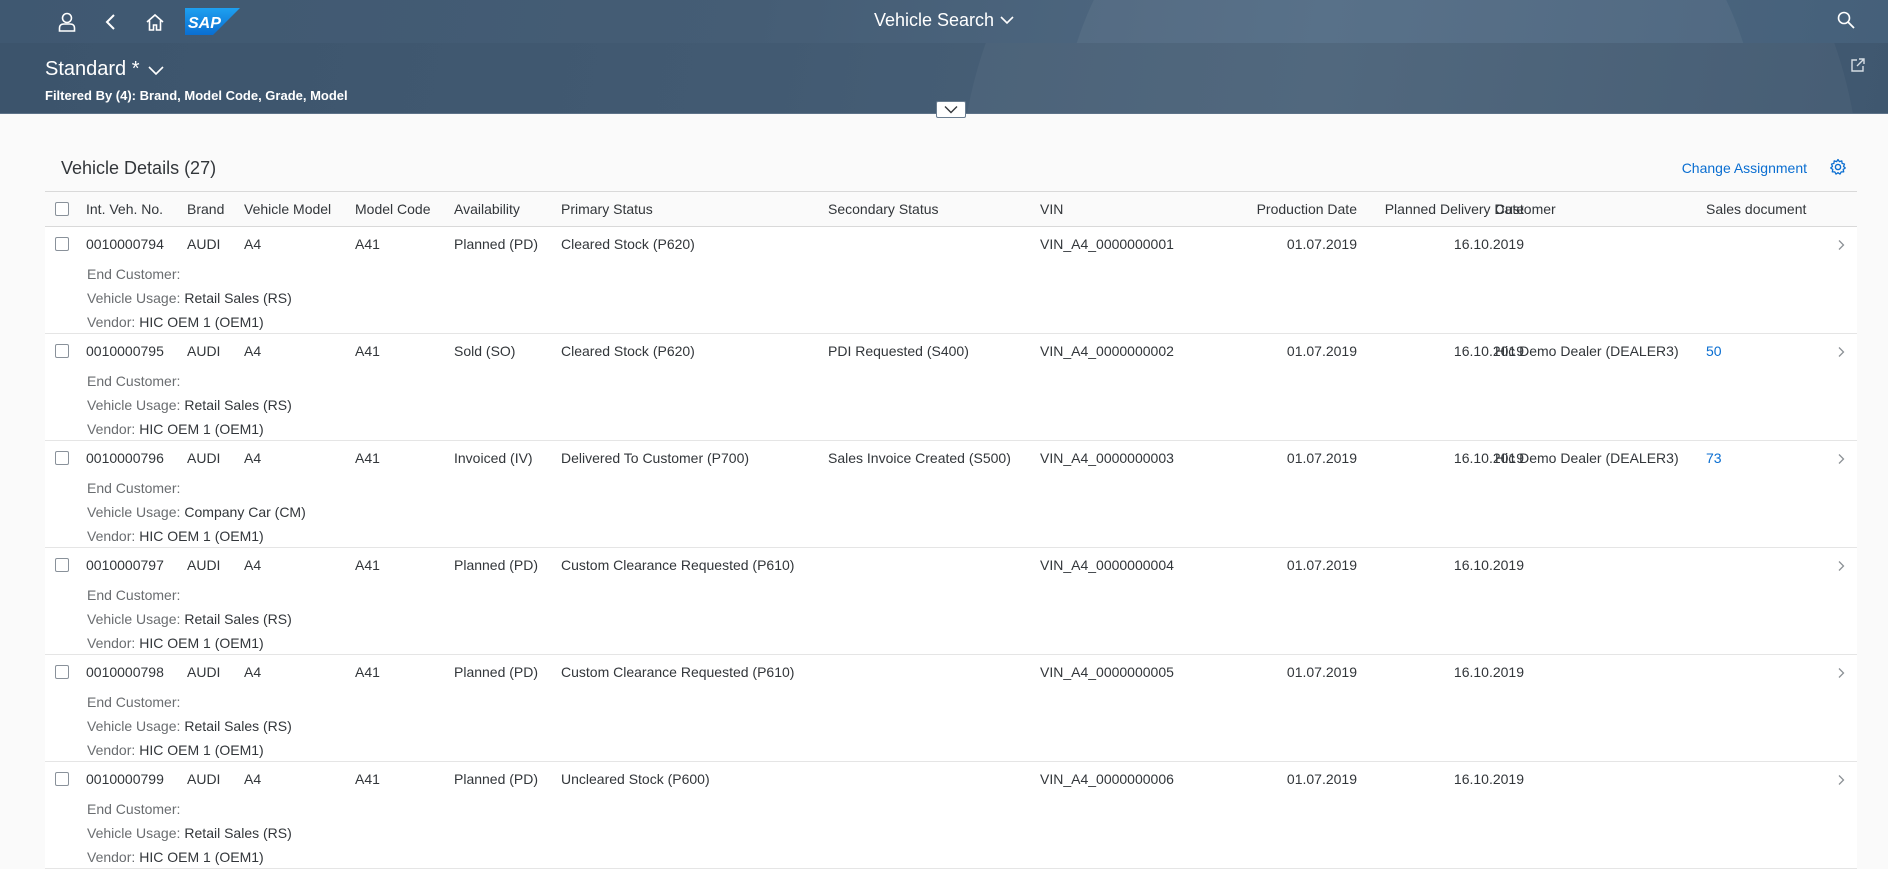 This screenshot has height=869, width=1888. What do you see at coordinates (139, 168) in the screenshot?
I see `table-title: Vehicle Details (27)` at bounding box center [139, 168].